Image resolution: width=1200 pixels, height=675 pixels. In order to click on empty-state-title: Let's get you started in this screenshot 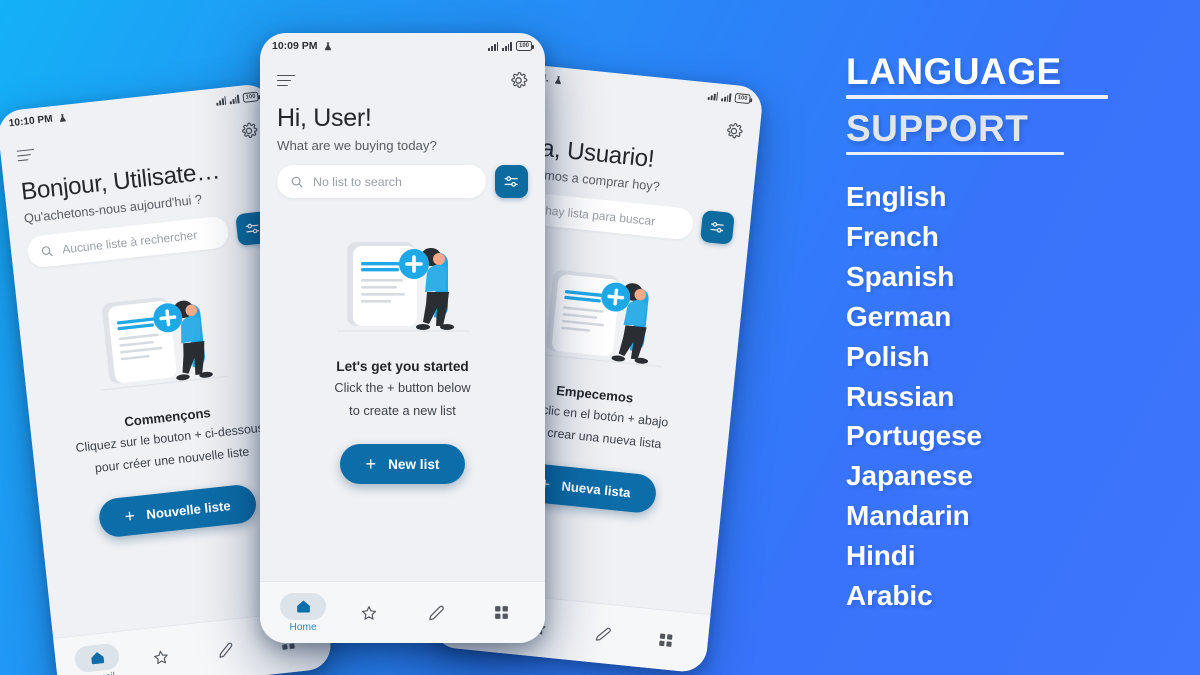, I will do `click(402, 366)`.